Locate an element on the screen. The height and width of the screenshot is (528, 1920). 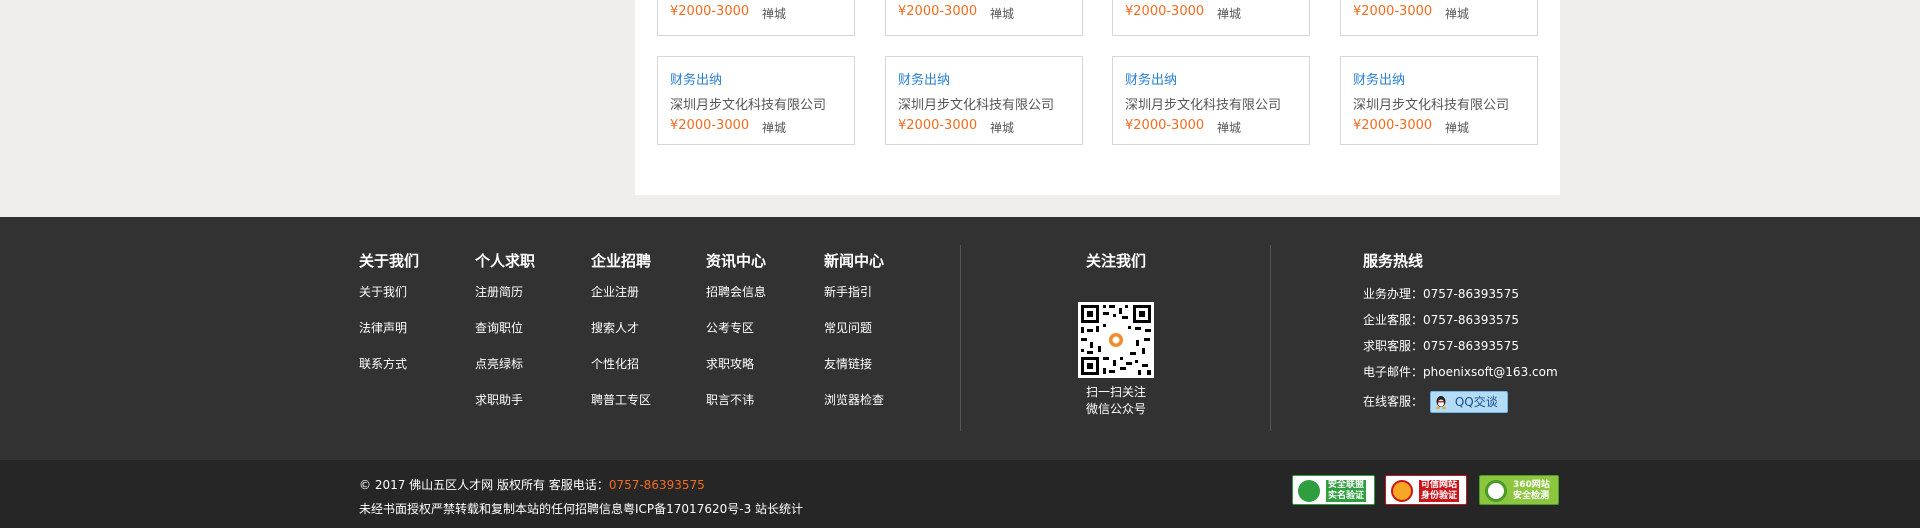
footer-column-jobseeker: 个人求职 注册简历 查询职位 点亮绿标 求职助手 is located at coordinates (505, 339).